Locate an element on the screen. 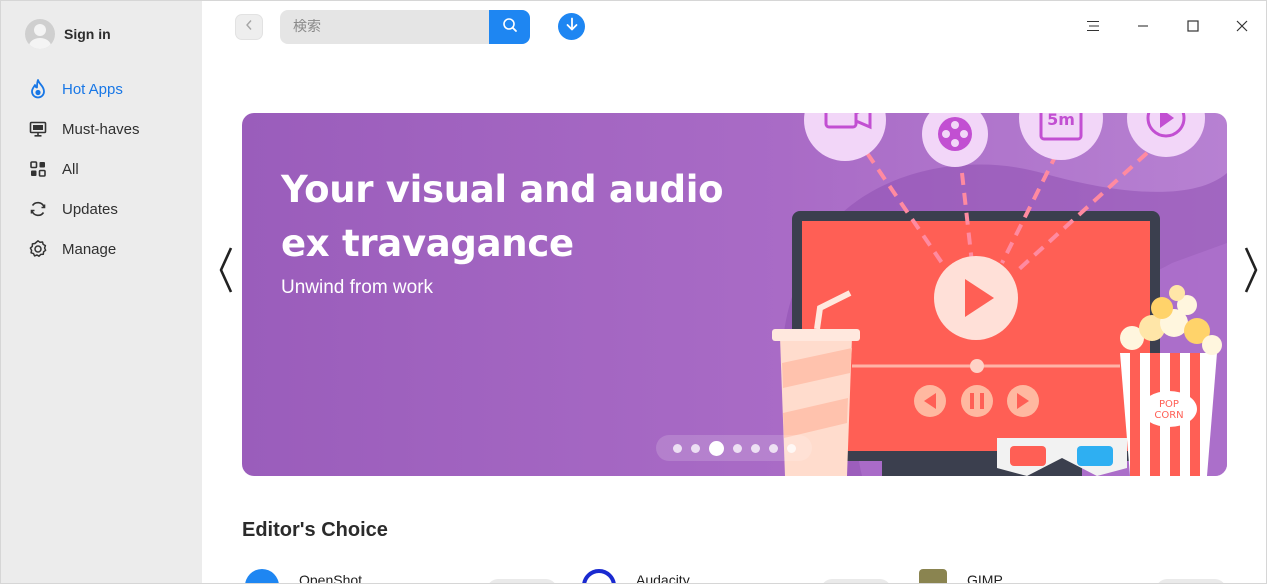 The image size is (1267, 584). app-card-openshot: OpenShot is located at coordinates (304, 576).